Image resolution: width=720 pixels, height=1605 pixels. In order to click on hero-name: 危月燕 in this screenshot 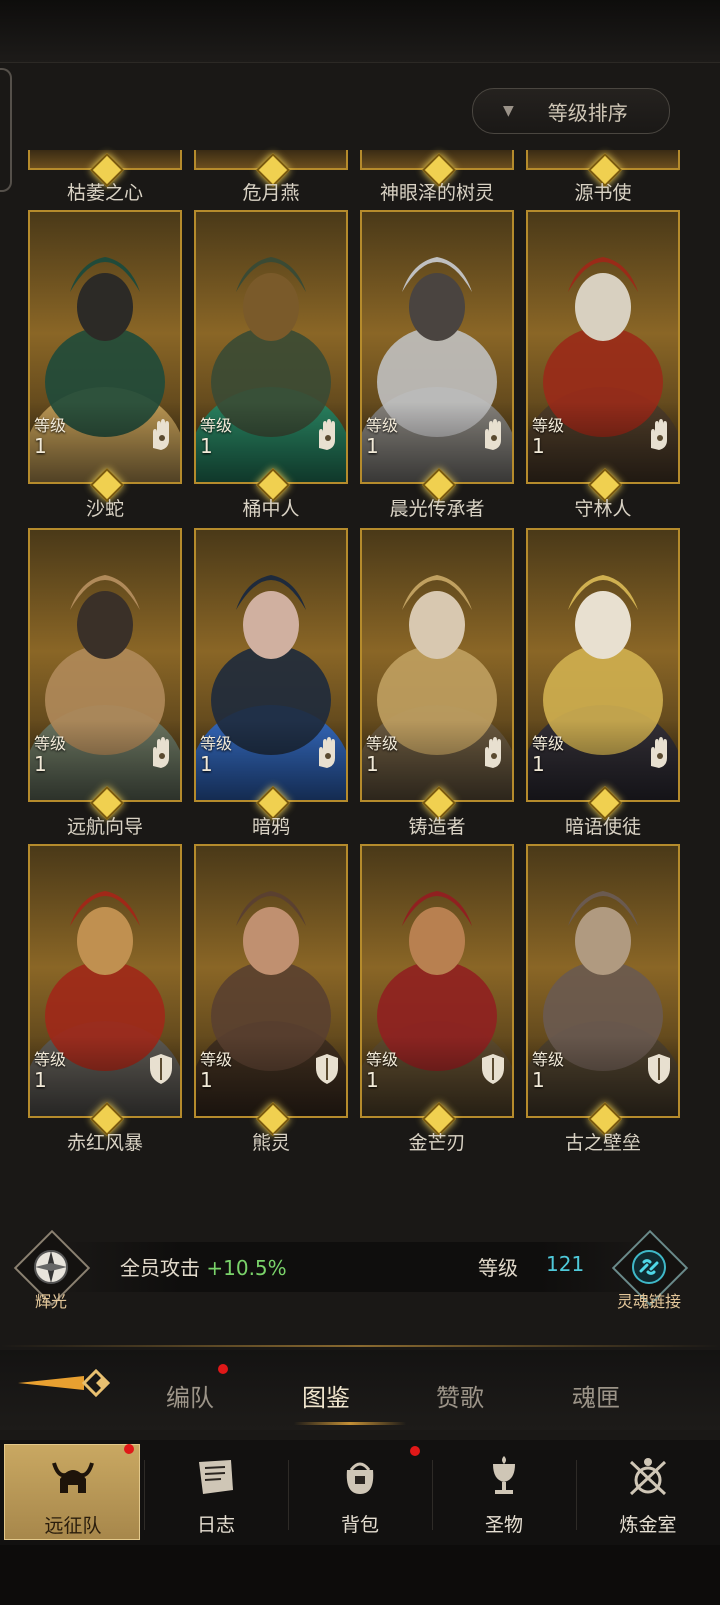, I will do `click(271, 193)`.